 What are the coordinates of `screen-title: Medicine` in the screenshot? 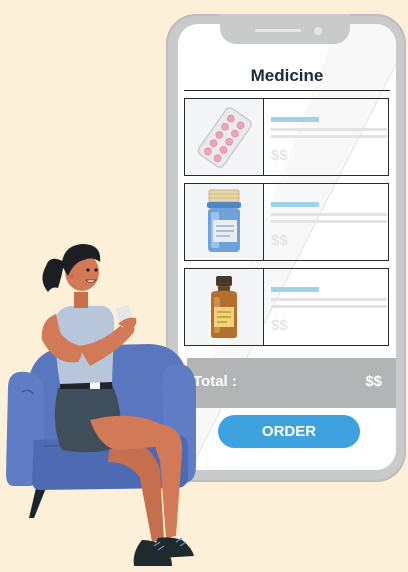 It's located at (287, 75).